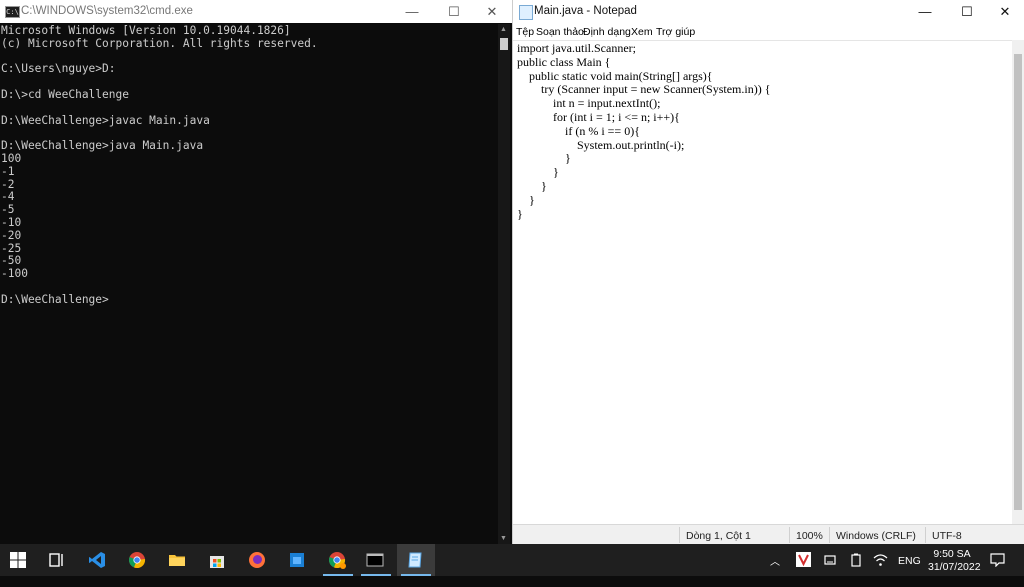 The width and height of the screenshot is (1024, 587). What do you see at coordinates (947, 536) in the screenshot?
I see `status-encoding: UTF-8` at bounding box center [947, 536].